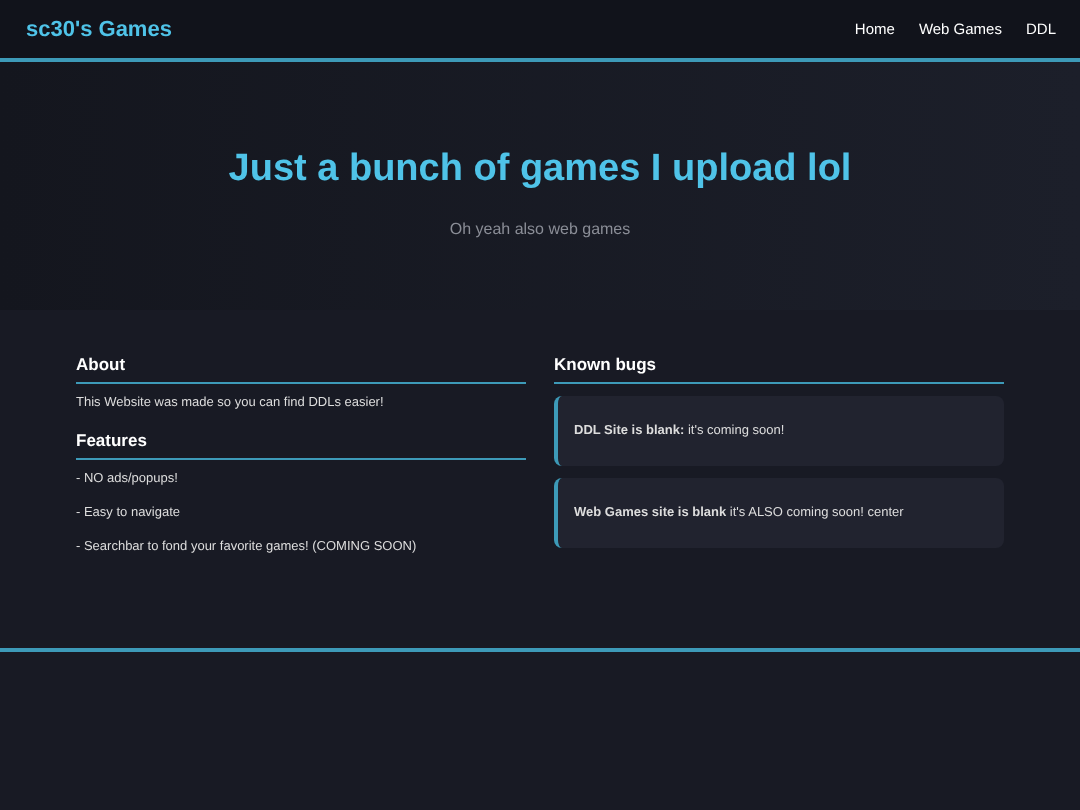 The image size is (1080, 810). What do you see at coordinates (301, 445) in the screenshot?
I see `section-heading: Features` at bounding box center [301, 445].